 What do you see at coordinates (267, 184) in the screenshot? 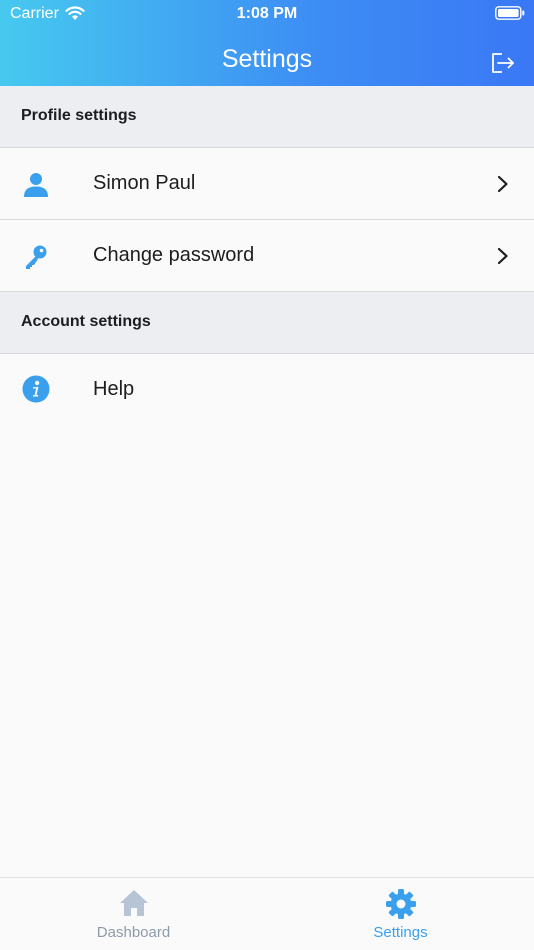
I see `profile-row: Simon Paul` at bounding box center [267, 184].